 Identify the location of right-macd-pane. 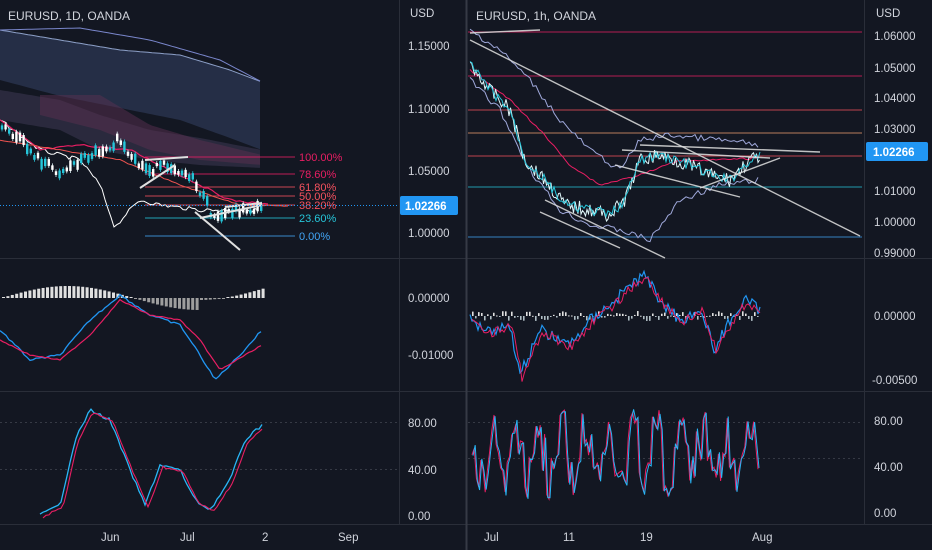
(615, 325).